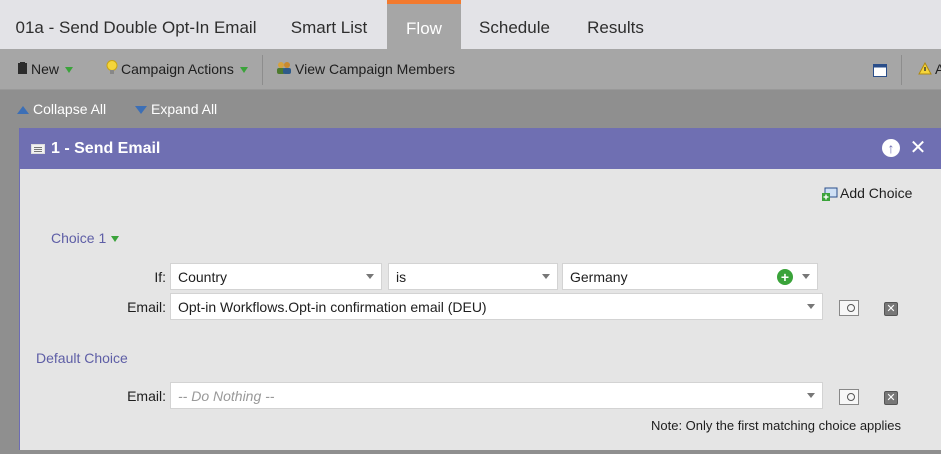 The image size is (941, 454). What do you see at coordinates (38, 149) in the screenshot?
I see `email-step-icon` at bounding box center [38, 149].